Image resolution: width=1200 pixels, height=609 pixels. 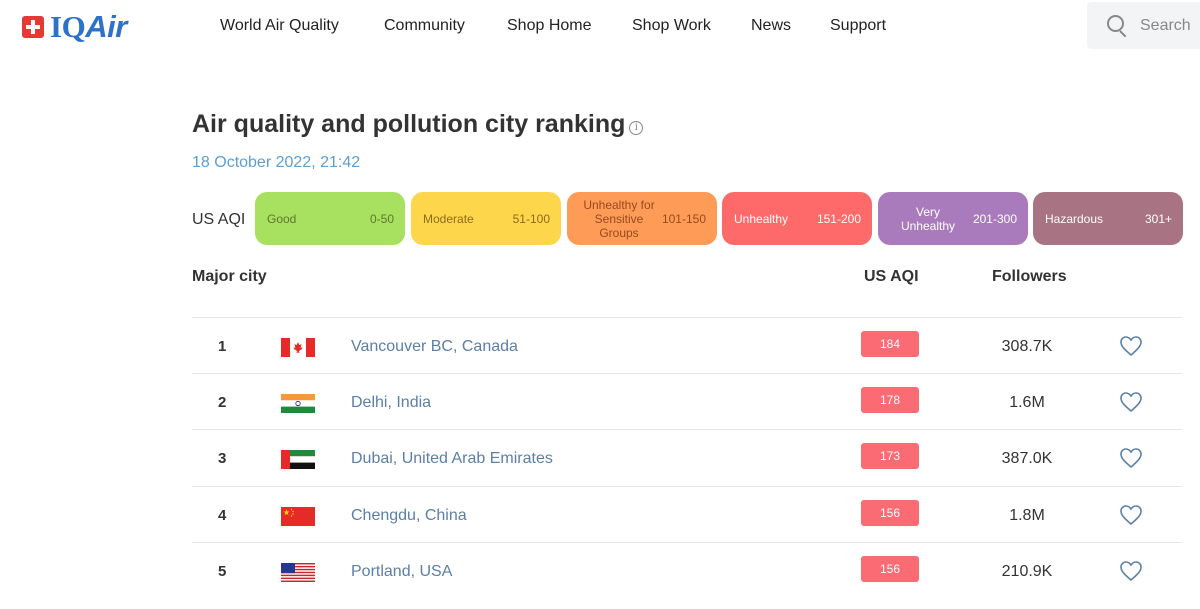 What do you see at coordinates (106, 26) in the screenshot?
I see `logo-suffix: Air` at bounding box center [106, 26].